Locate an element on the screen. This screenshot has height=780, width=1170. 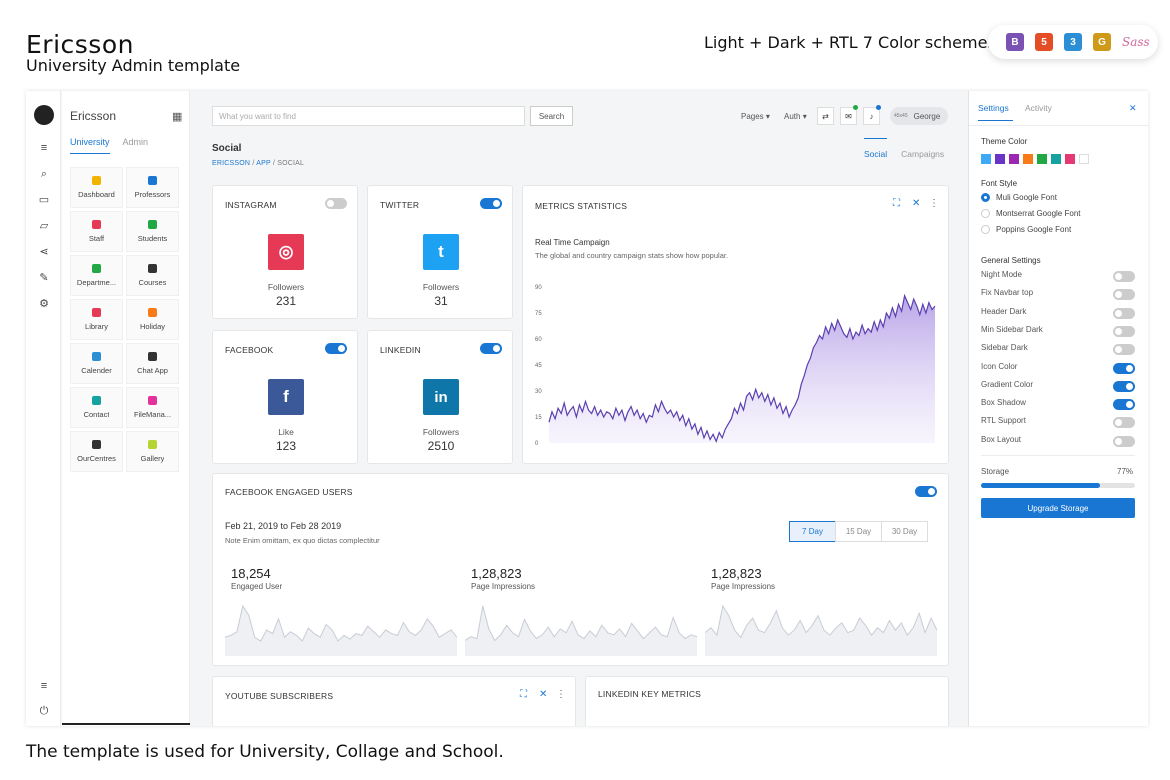
tab-social: Social is located at coordinates (876, 148).